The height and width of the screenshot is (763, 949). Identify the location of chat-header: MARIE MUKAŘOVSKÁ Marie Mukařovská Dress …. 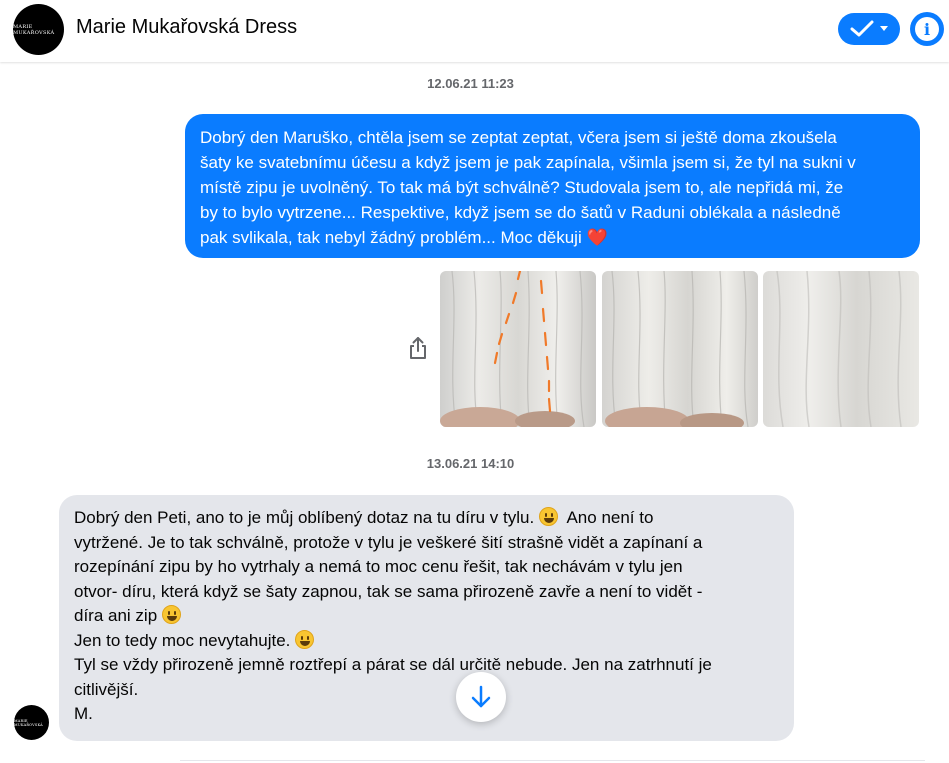
(474, 31).